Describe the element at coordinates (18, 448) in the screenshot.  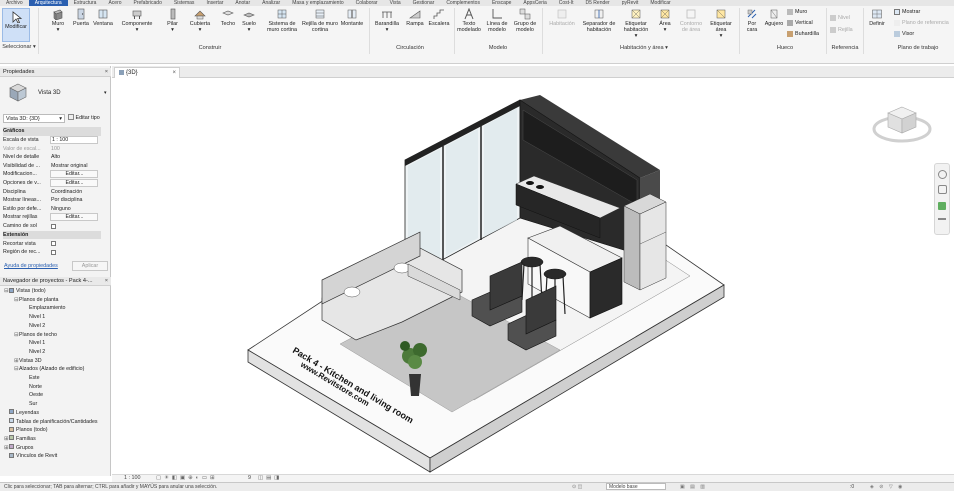
I see `browser-item: ⊞ Grupos` at that location.